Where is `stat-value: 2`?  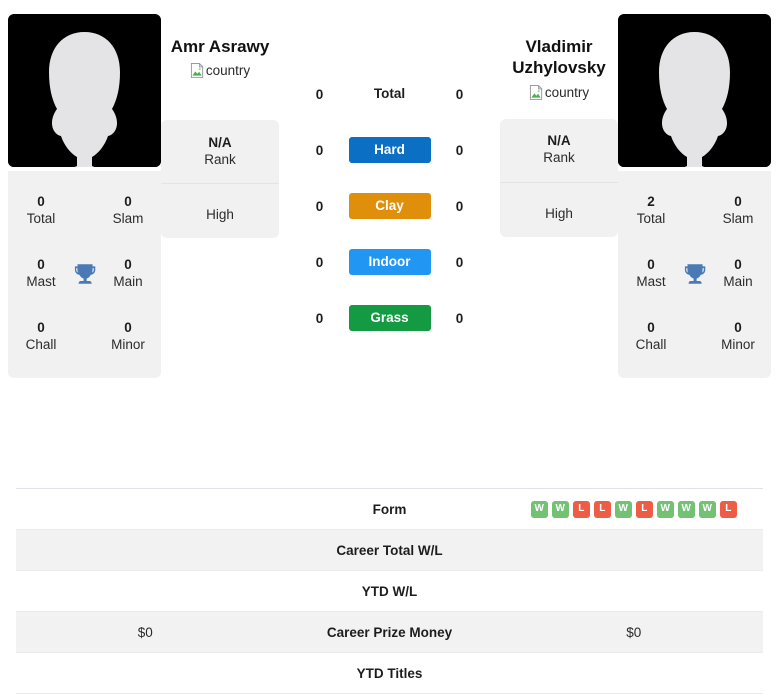 stat-value: 2 is located at coordinates (651, 201).